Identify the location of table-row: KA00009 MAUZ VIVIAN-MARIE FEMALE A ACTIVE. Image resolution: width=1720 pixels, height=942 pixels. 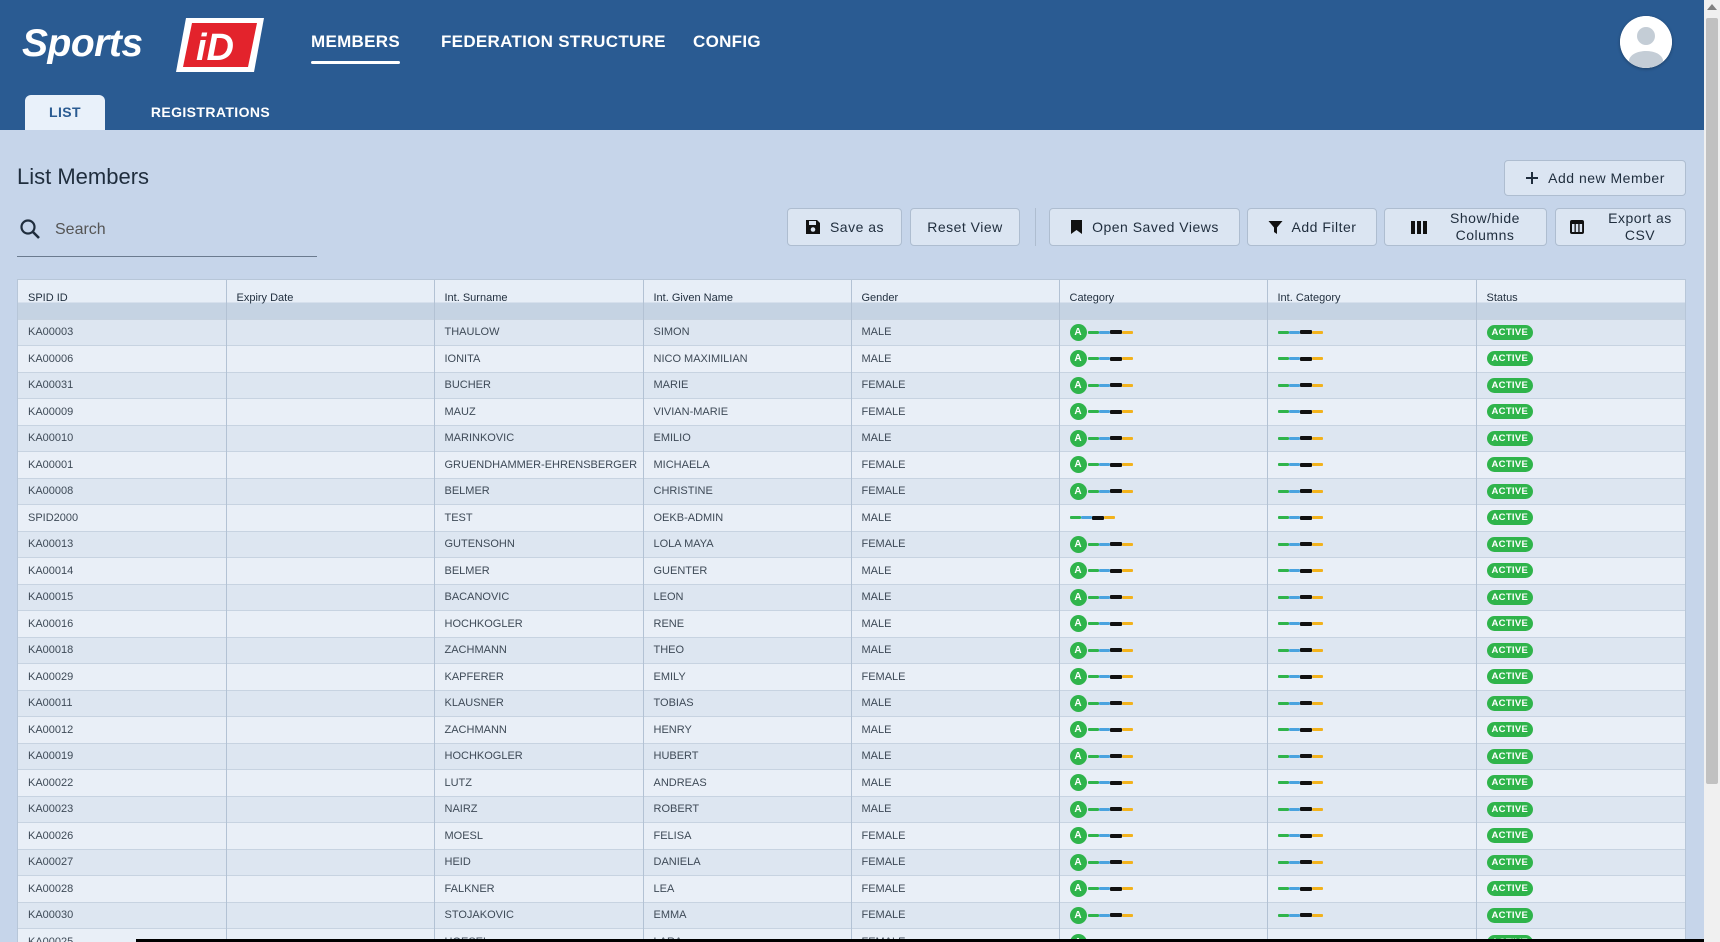
(851, 411).